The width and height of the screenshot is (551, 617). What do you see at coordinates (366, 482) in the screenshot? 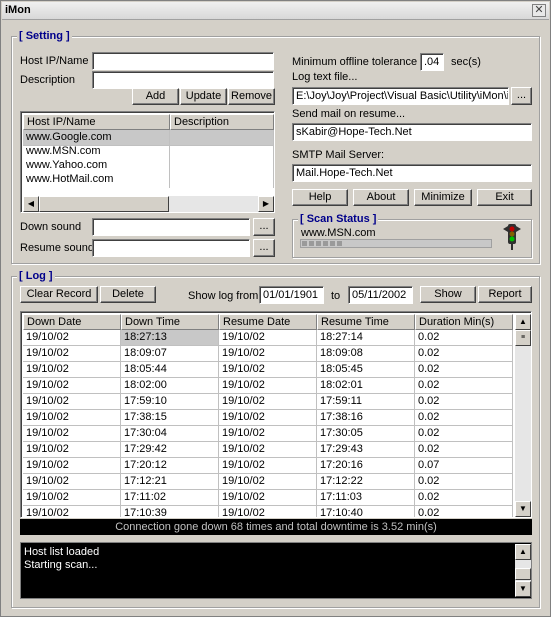
I see `log-cell: 17:12:22` at bounding box center [366, 482].